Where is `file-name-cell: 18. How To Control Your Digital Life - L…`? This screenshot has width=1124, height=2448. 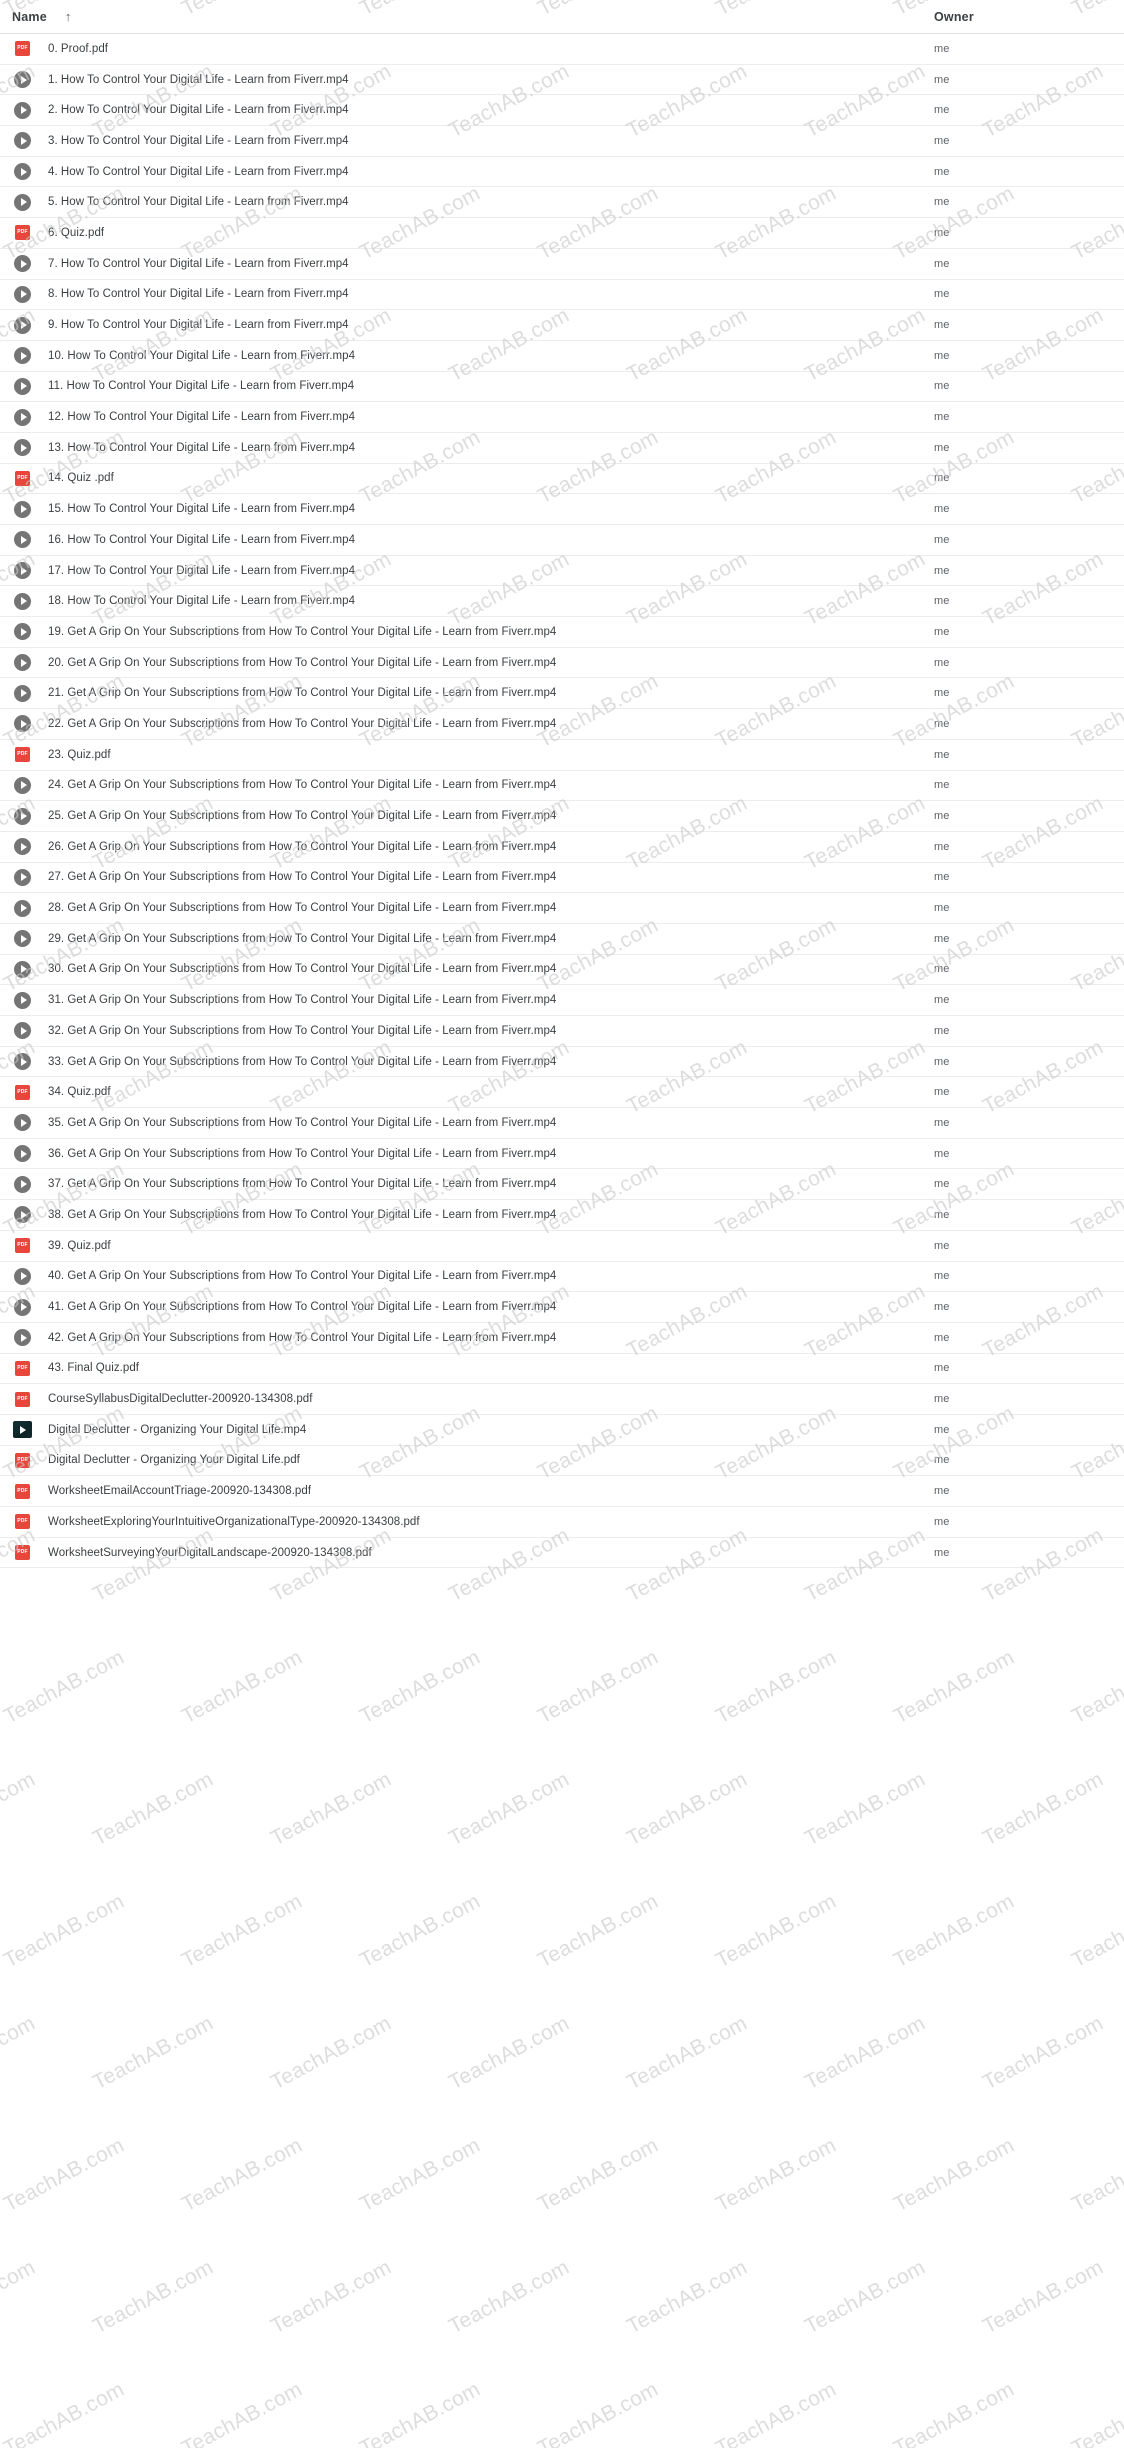
file-name-cell: 18. How To Control Your Digital Life - L… is located at coordinates (473, 601).